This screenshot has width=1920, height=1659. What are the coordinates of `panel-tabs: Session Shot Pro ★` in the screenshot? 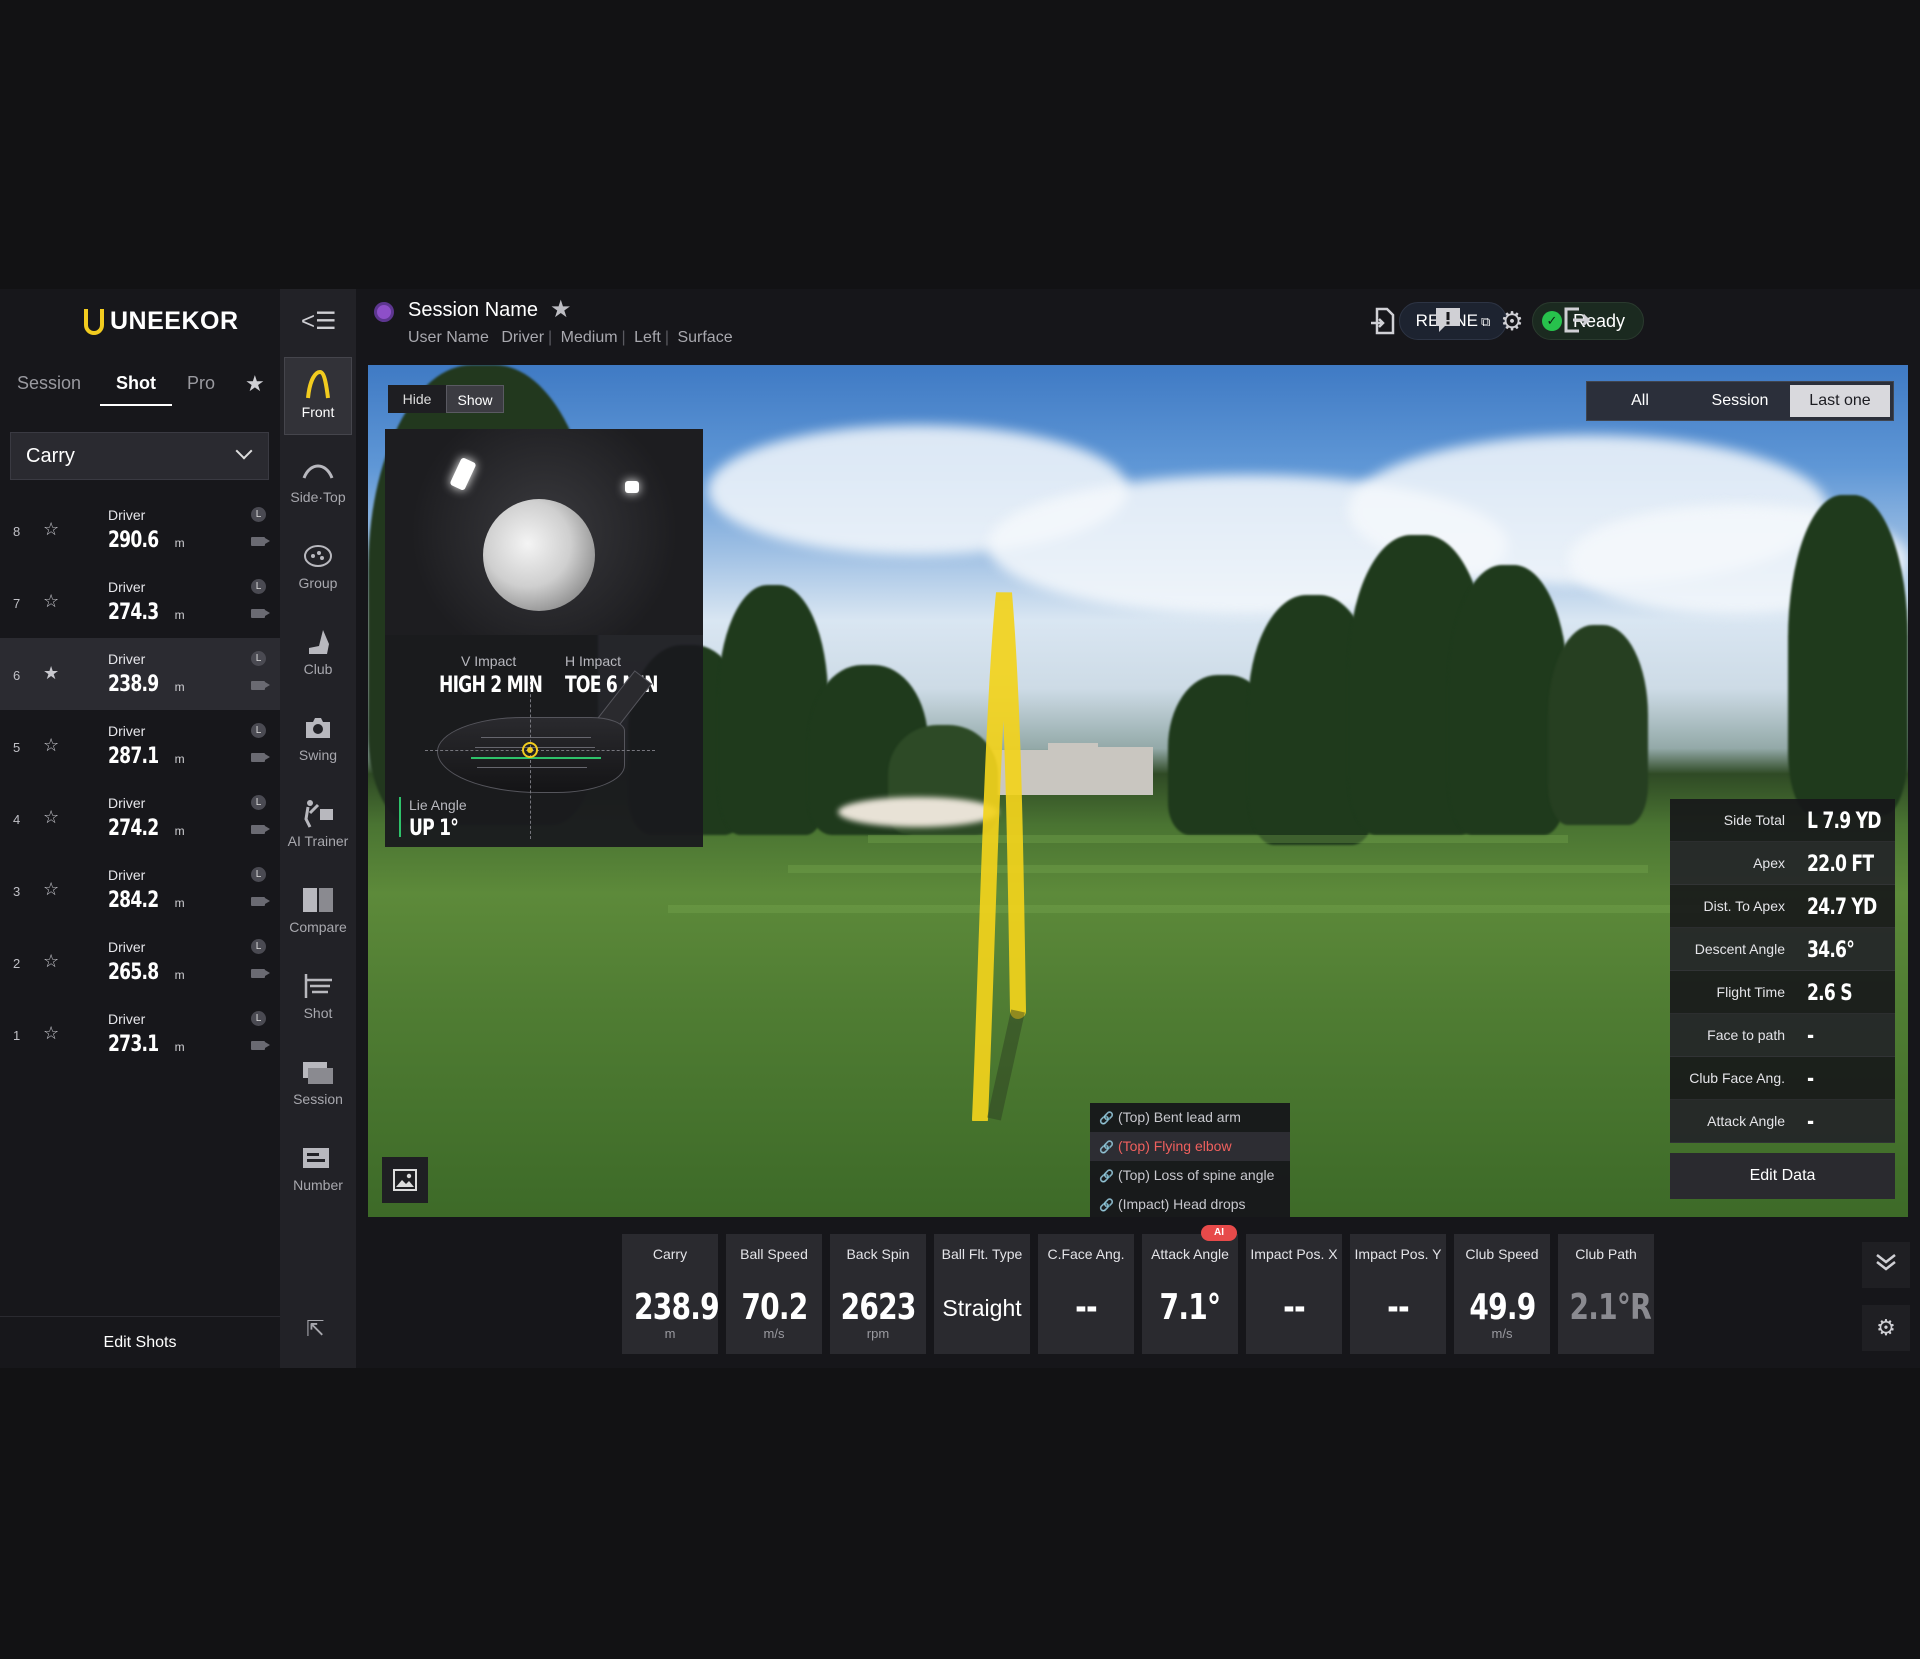 It's located at (140, 384).